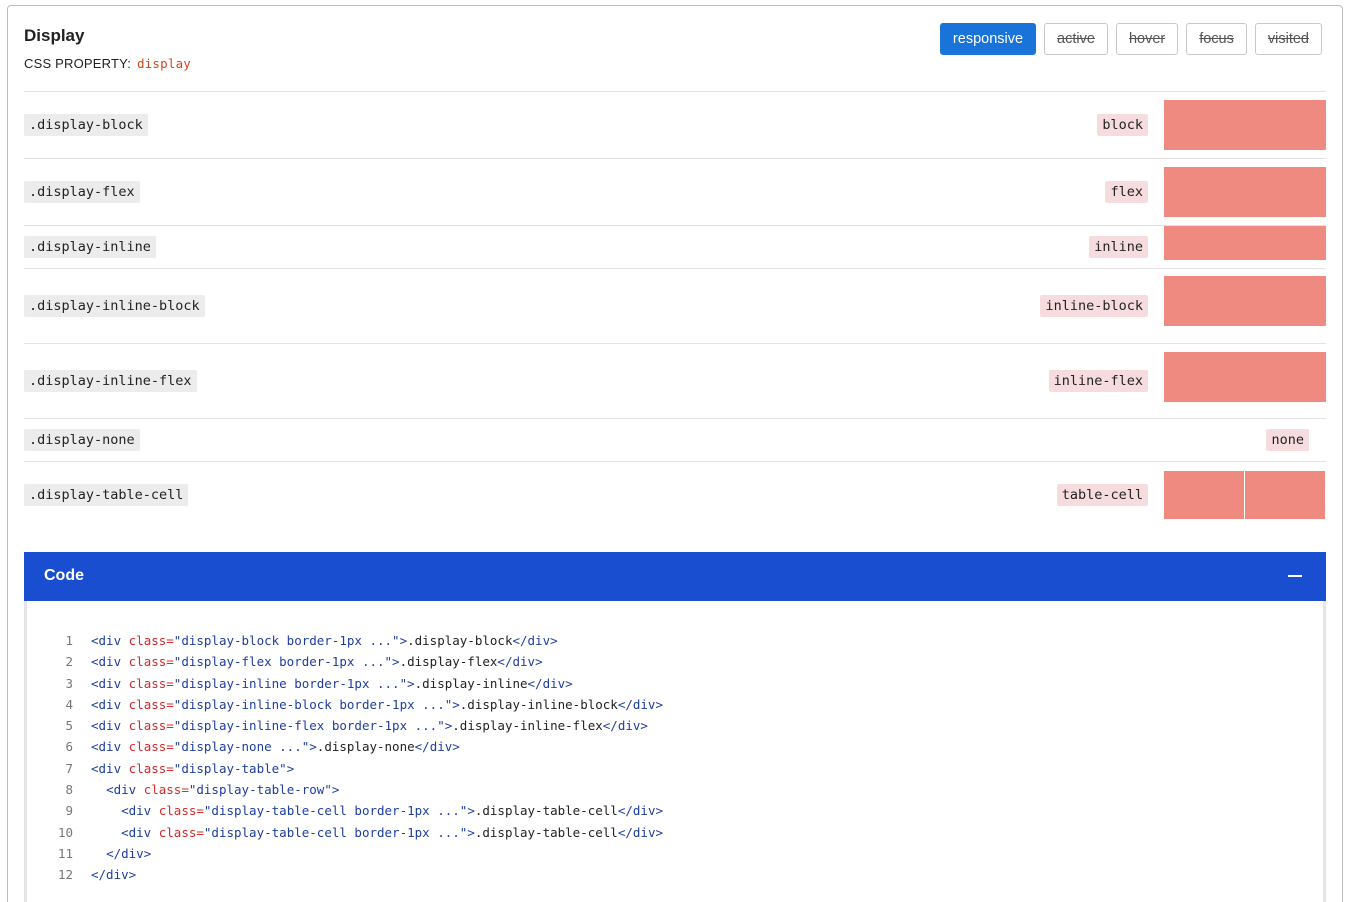 The width and height of the screenshot is (1352, 902). Describe the element at coordinates (90, 247) in the screenshot. I see `utility-class-name: .display-inline` at that location.